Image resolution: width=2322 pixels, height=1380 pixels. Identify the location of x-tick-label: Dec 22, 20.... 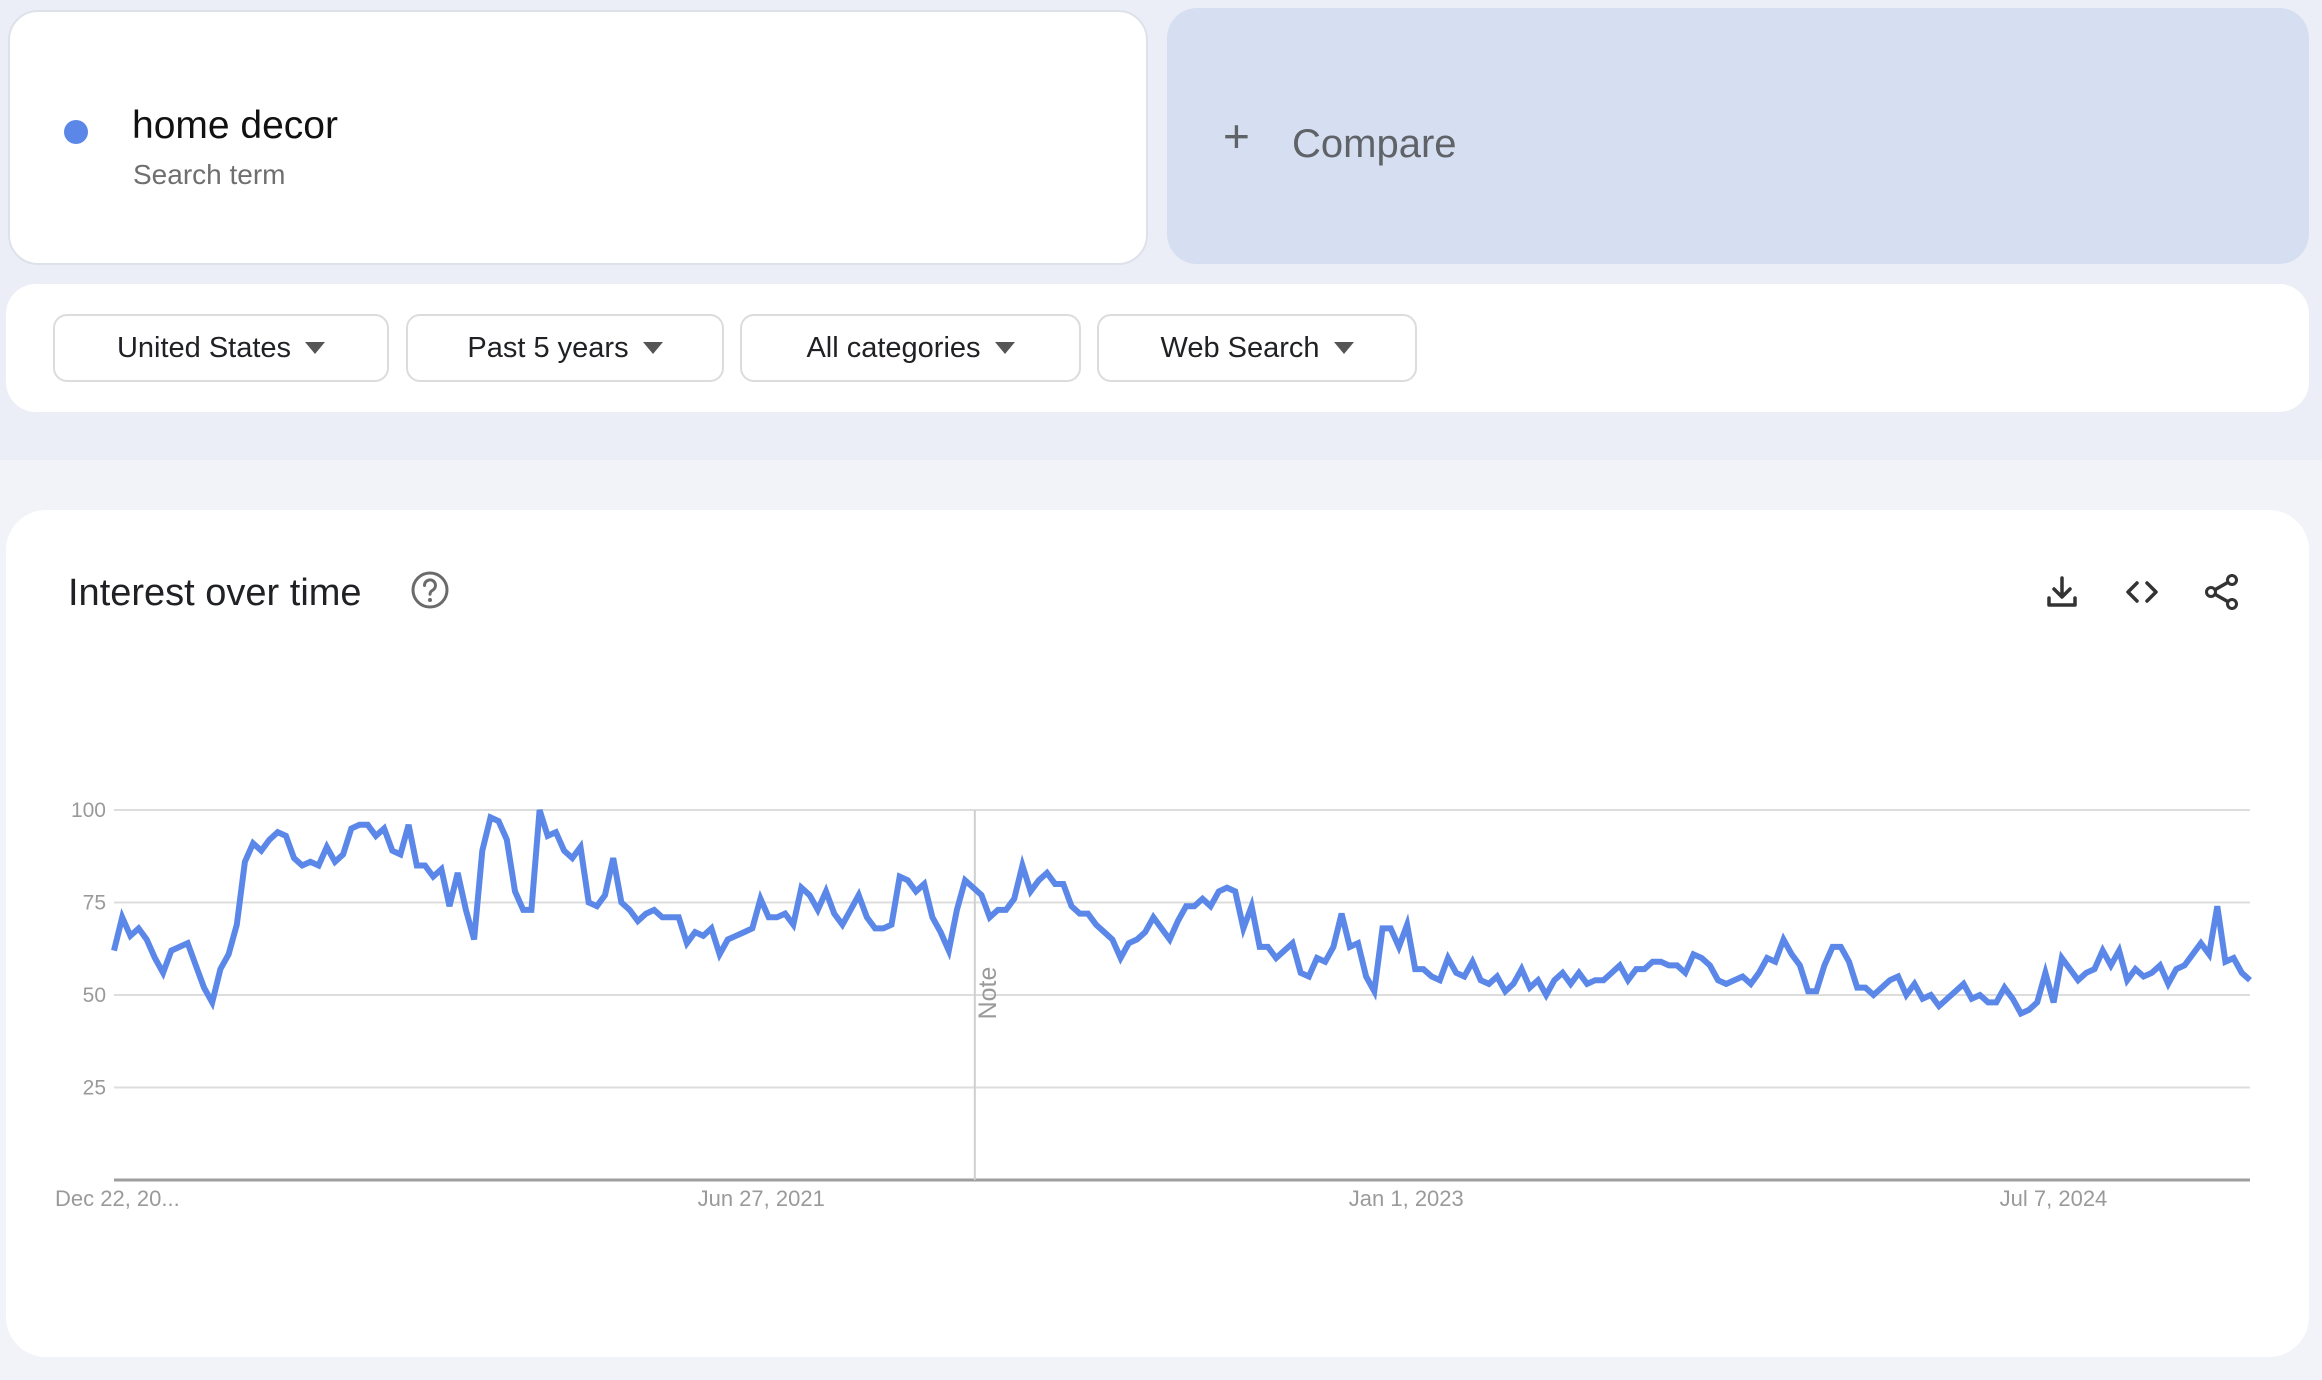
(117, 1198).